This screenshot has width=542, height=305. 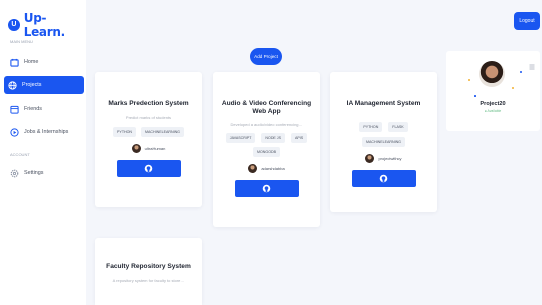 What do you see at coordinates (493, 111) in the screenshot?
I see `profile-status: ● Available` at bounding box center [493, 111].